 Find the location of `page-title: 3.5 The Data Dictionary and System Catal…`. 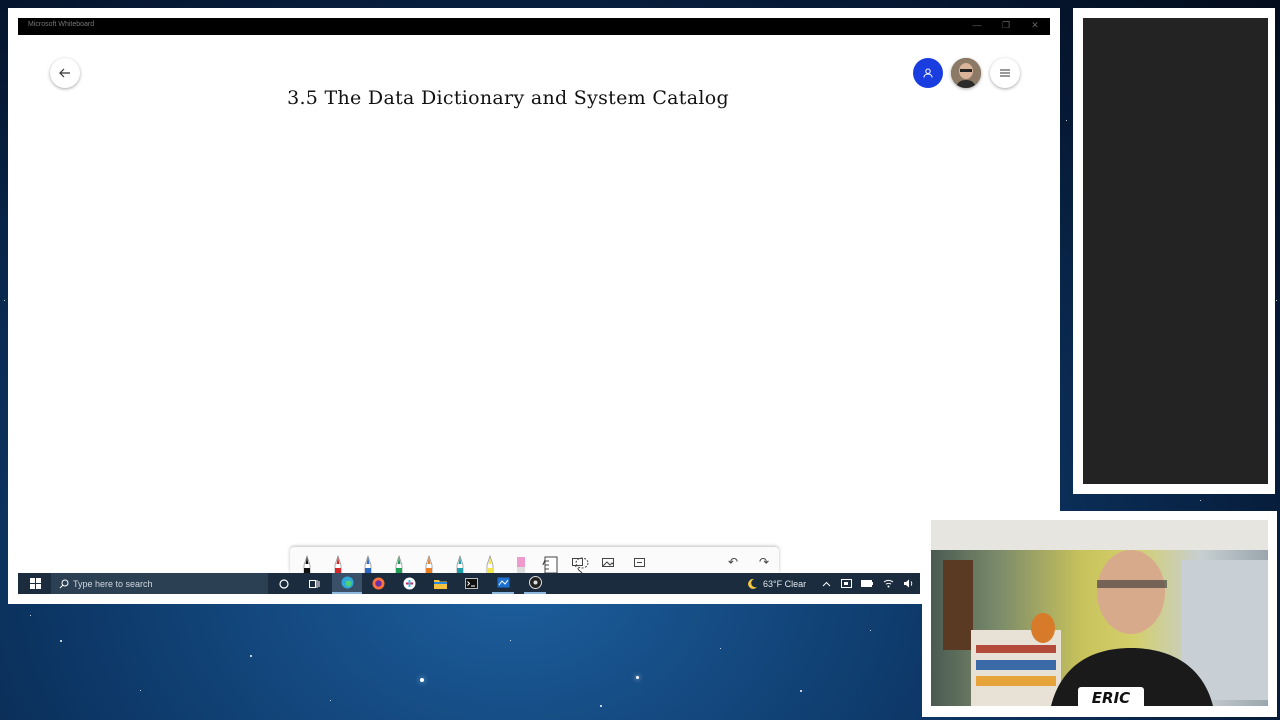

page-title: 3.5 The Data Dictionary and System Catal… is located at coordinates (508, 98).